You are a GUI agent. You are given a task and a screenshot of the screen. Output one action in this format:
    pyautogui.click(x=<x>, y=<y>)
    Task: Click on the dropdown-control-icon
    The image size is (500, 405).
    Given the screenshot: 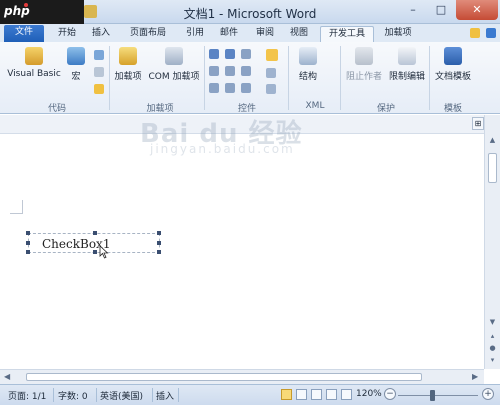 What is the action you would take?
    pyautogui.click(x=214, y=88)
    